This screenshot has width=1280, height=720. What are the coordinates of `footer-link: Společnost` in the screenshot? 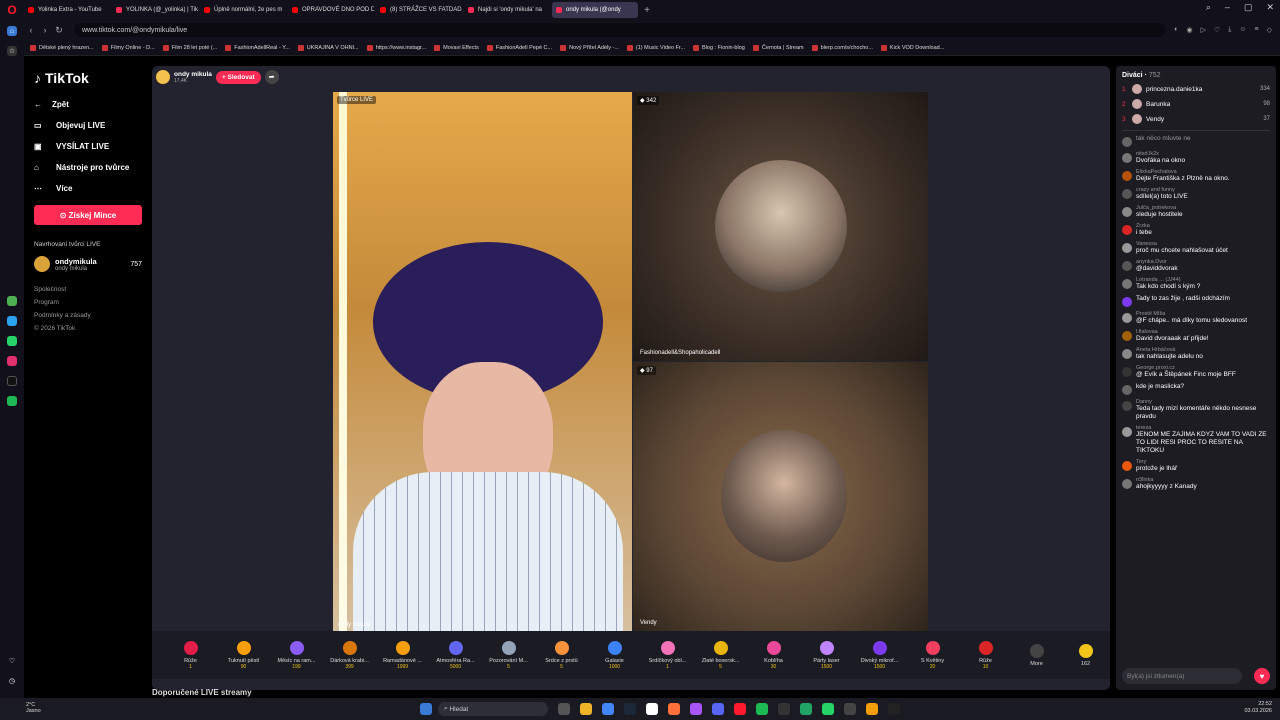 It's located at (88, 289).